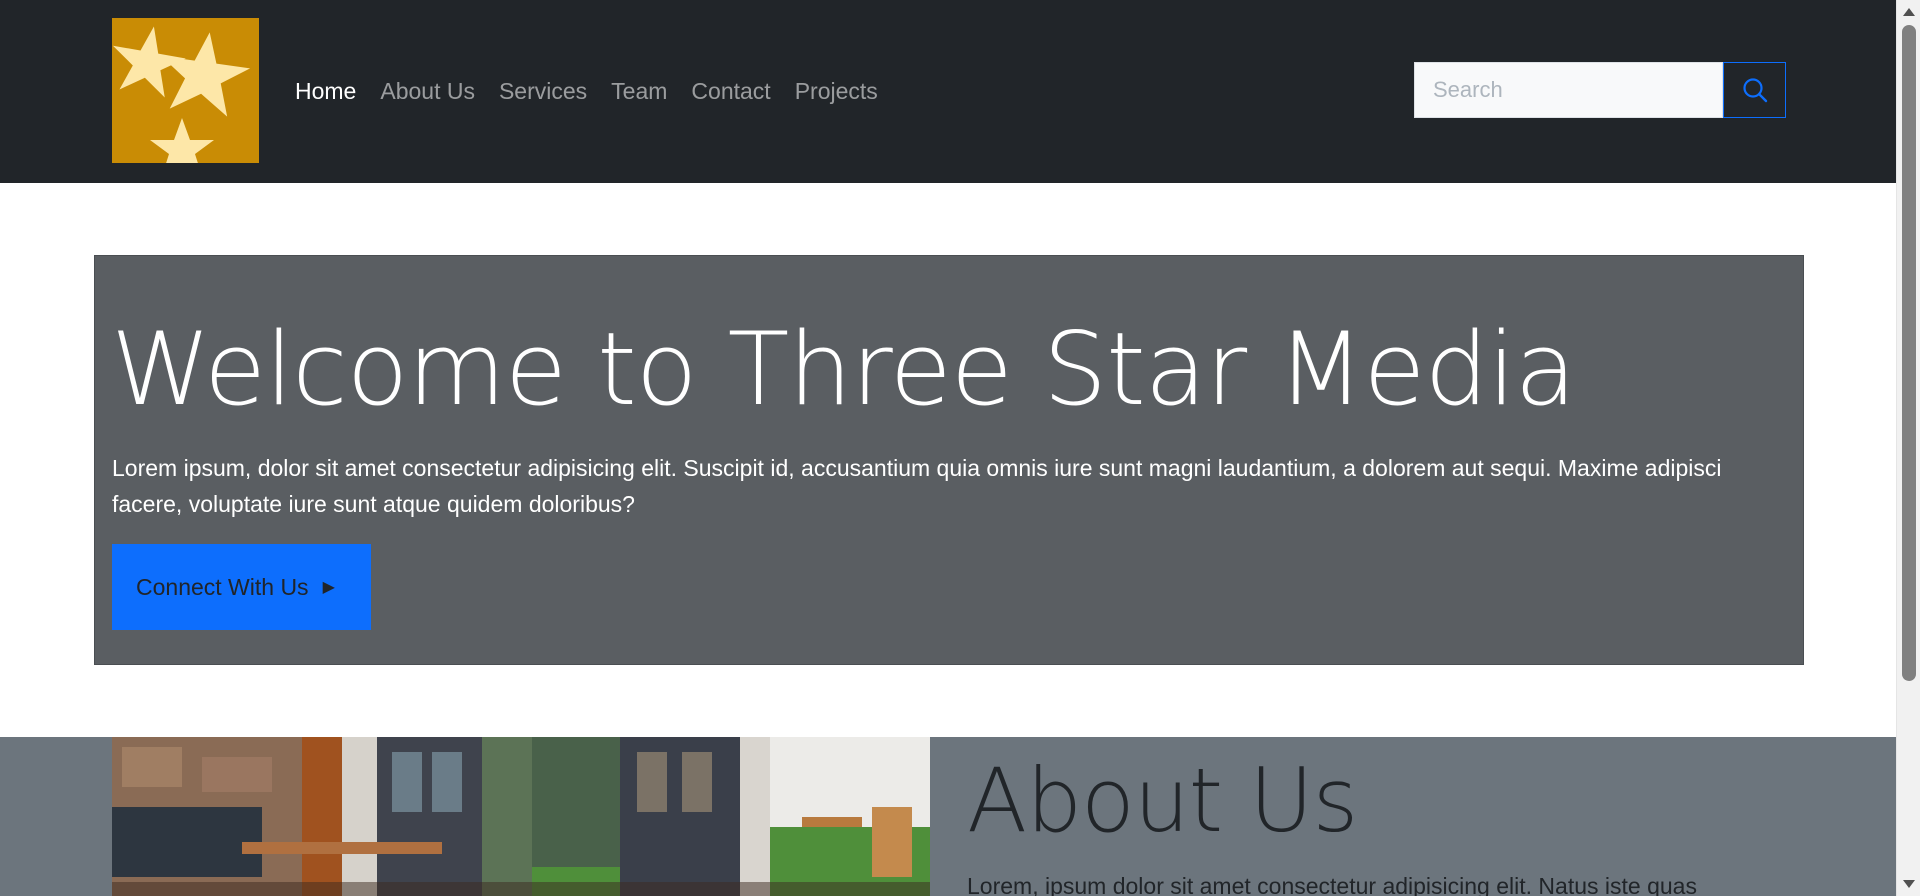 Image resolution: width=1920 pixels, height=896 pixels. Describe the element at coordinates (844, 369) in the screenshot. I see `hero-title: Welcome to Three Star Media` at that location.